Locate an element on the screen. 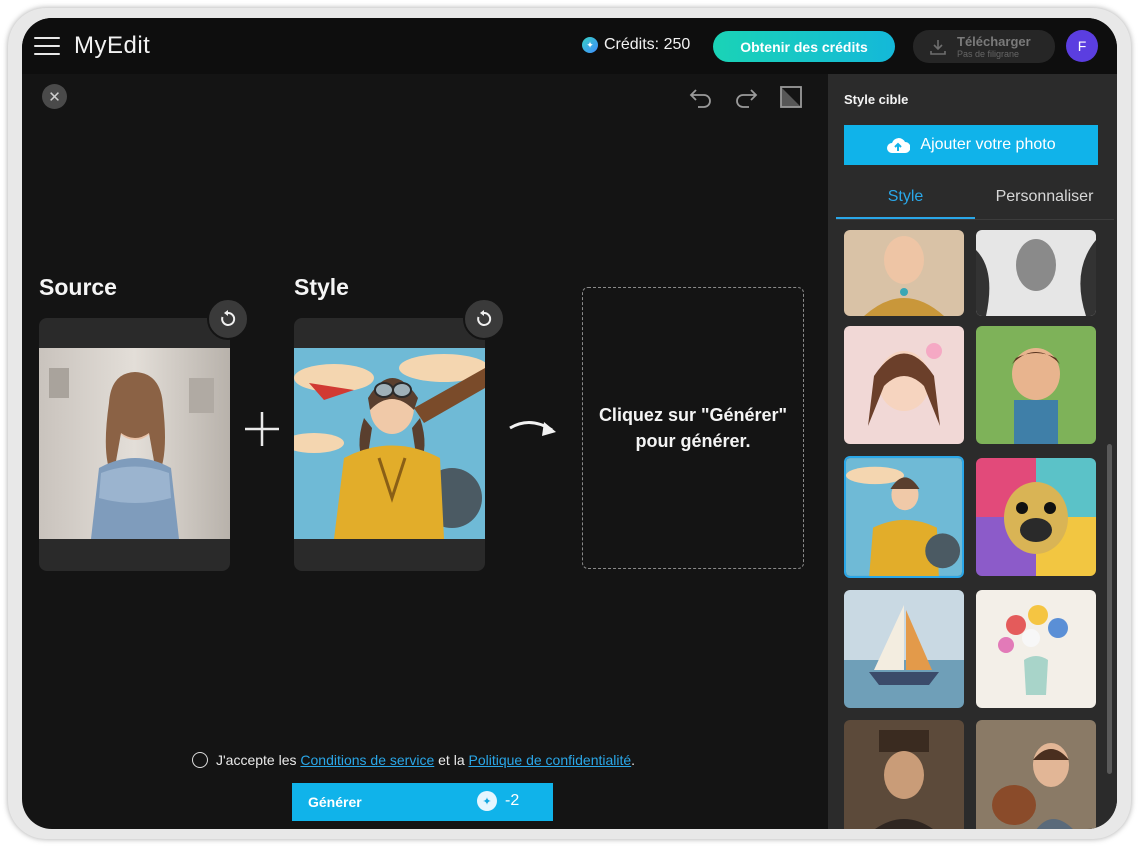 Image resolution: width=1139 pixels, height=847 pixels. style-label: Style is located at coordinates (321, 287).